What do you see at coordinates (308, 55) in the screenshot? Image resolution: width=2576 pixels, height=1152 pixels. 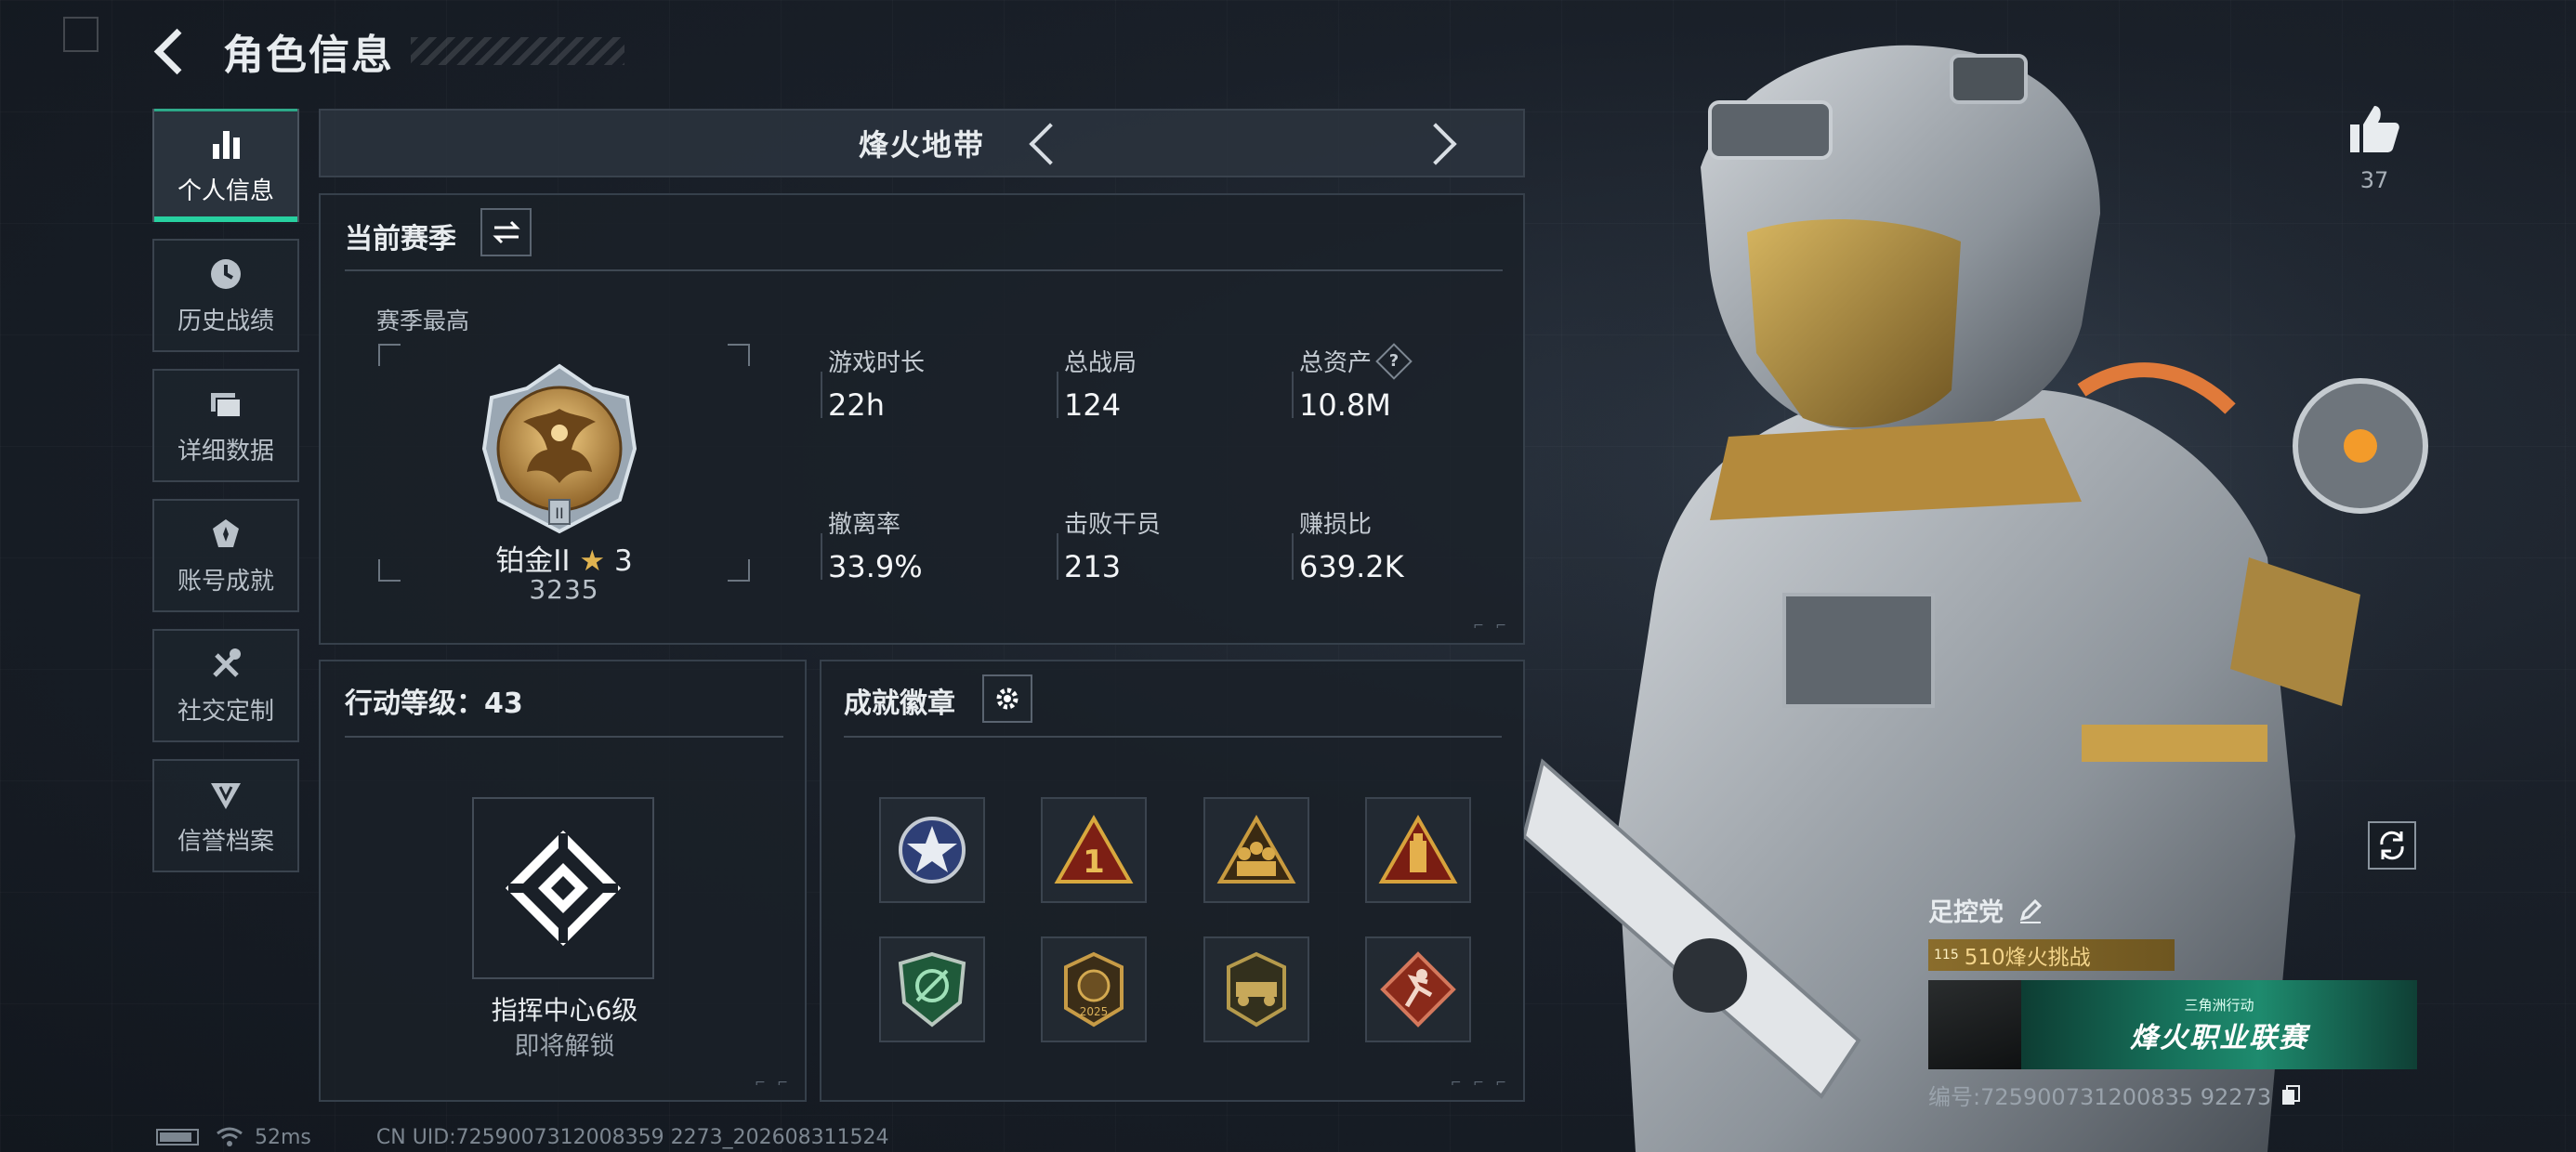 I see `page-title: 角色信息` at bounding box center [308, 55].